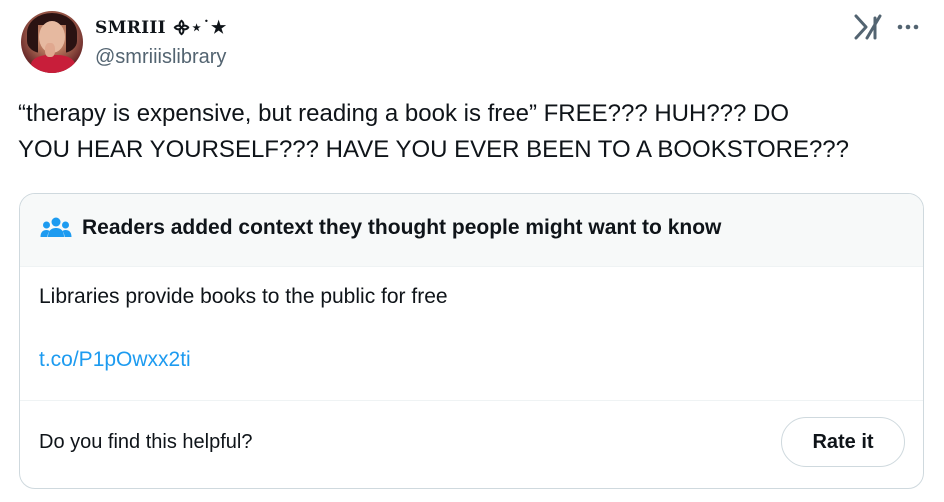  I want to click on display-name: SMRIII ᯽⋆˙★, so click(161, 26).